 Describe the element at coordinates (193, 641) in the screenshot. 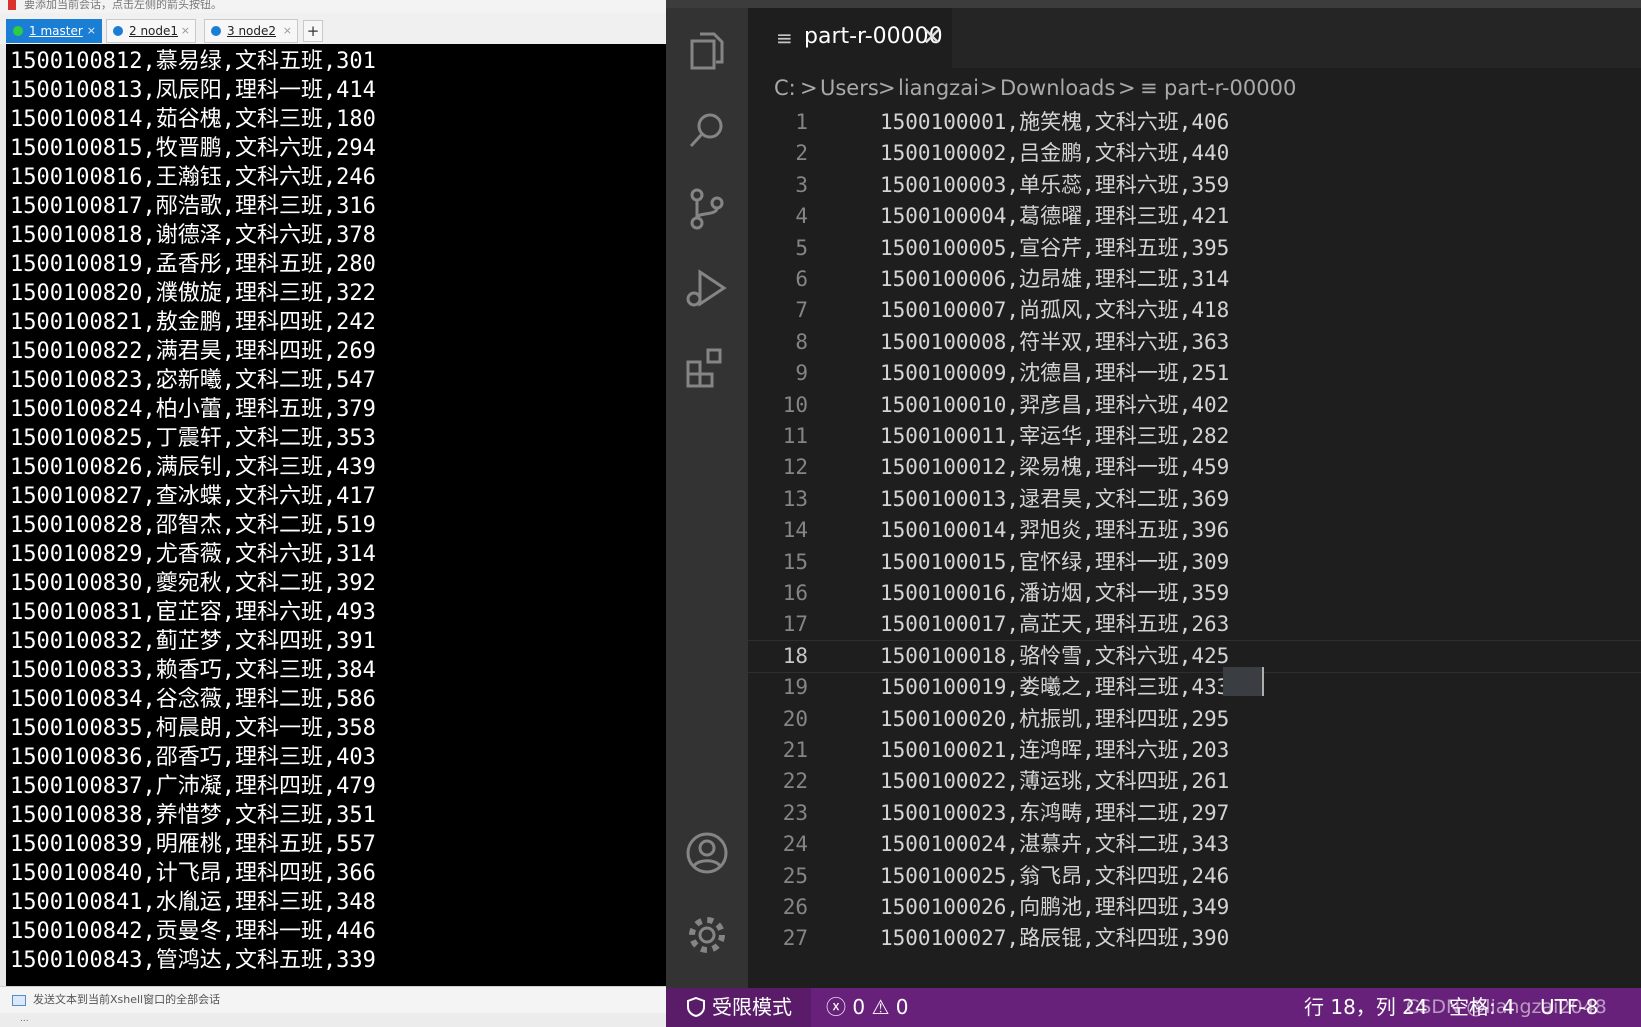

I see `terminal-line: 1500100832,蓟芷梦,文科四班,391` at that location.